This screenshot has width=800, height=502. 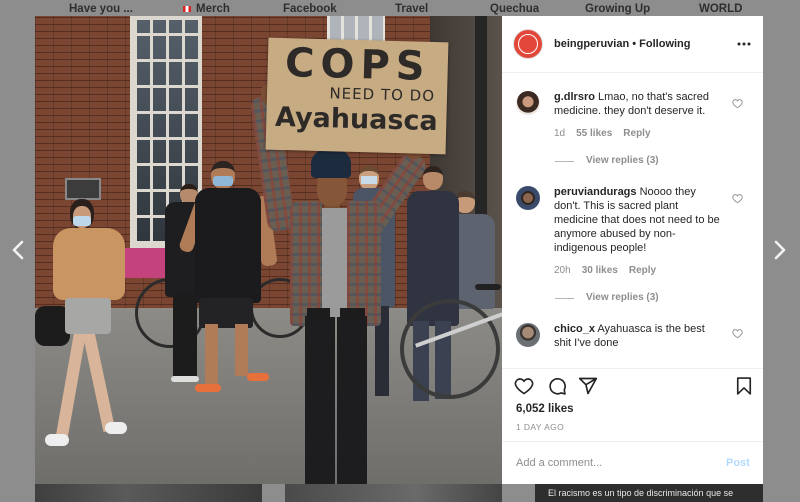 I want to click on protest-sign: COPS NEED TO DO Ayahuasca, so click(x=357, y=96).